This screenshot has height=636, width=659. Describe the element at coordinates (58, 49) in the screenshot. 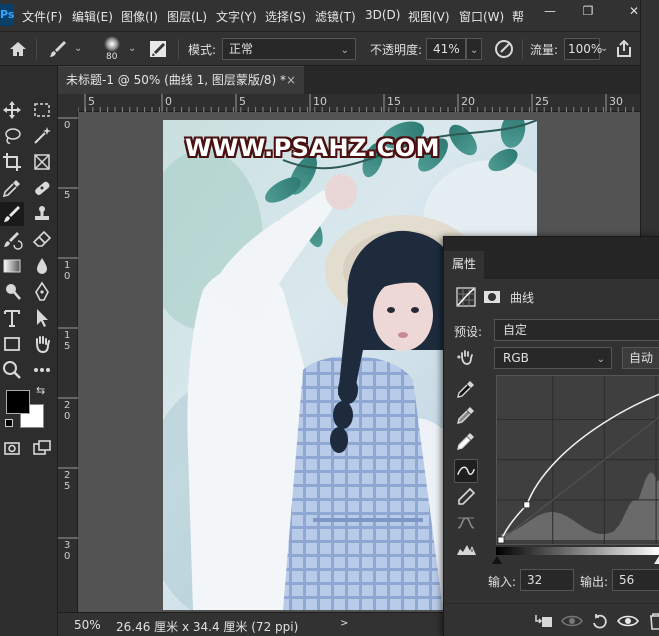

I see `brush-preset-icon` at that location.